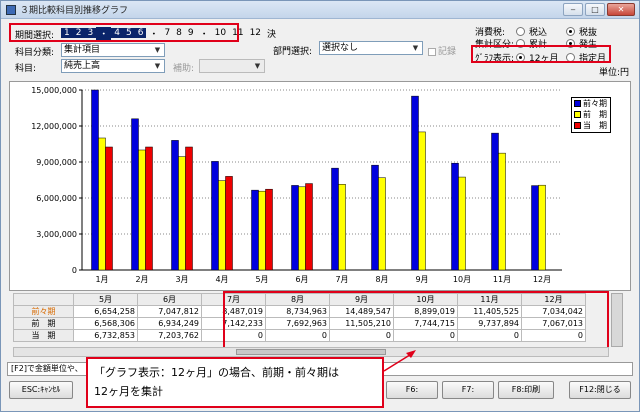  What do you see at coordinates (216, 372) in the screenshot?
I see `callout-line-1: 「グラフ表示：12ヶ月」の場合、前期・前々期は` at bounding box center [216, 372].